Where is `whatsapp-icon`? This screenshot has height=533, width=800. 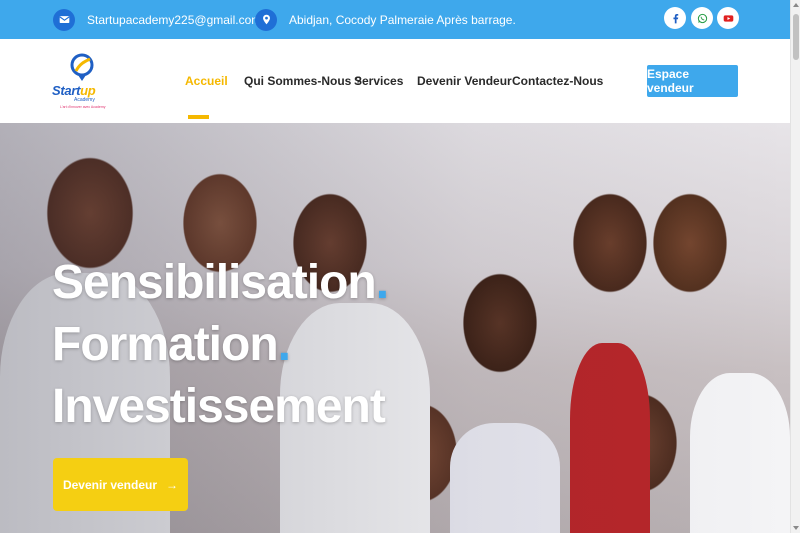 whatsapp-icon is located at coordinates (702, 18).